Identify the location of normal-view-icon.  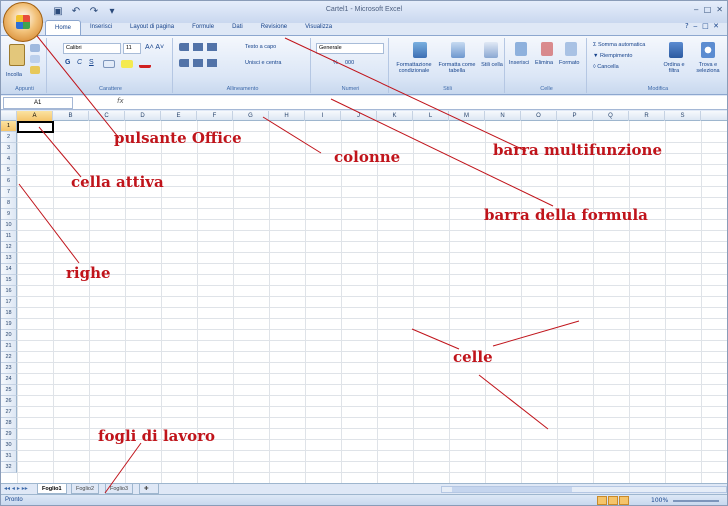
(602, 500).